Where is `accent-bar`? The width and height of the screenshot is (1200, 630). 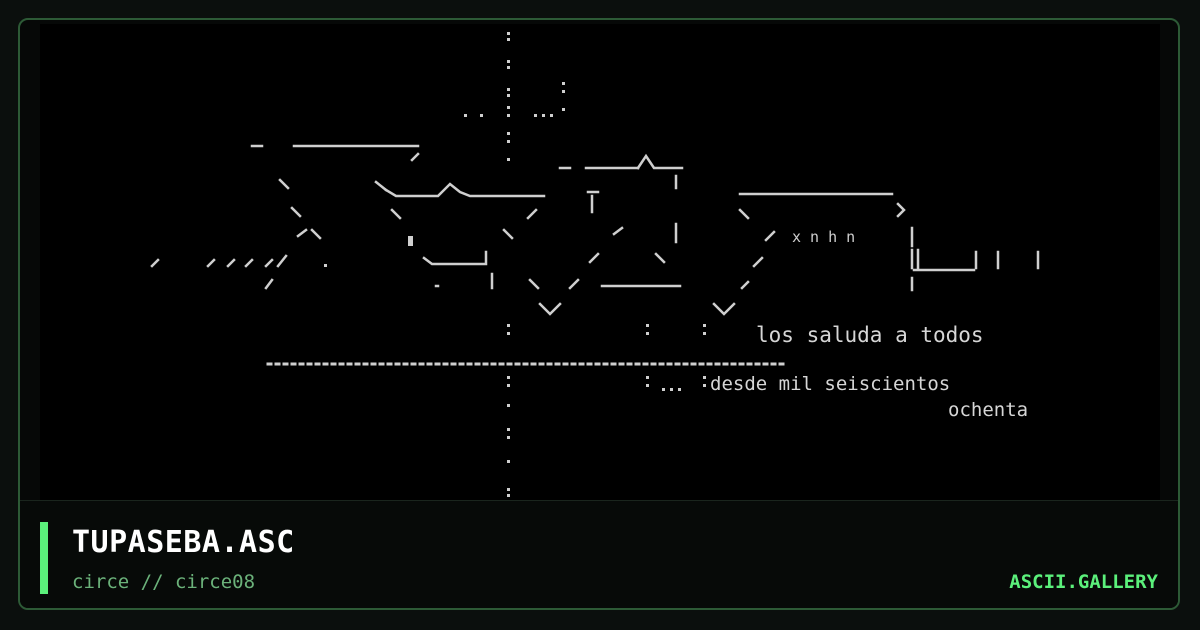 accent-bar is located at coordinates (44, 558).